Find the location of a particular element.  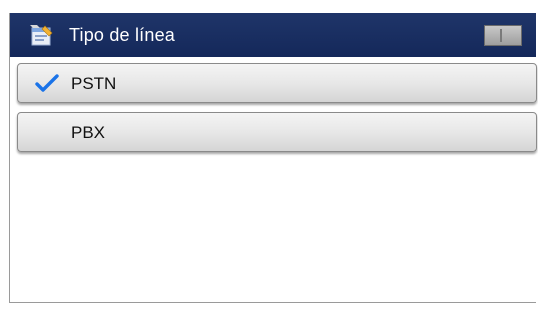

page-title: Tipo de línea is located at coordinates (122, 35).